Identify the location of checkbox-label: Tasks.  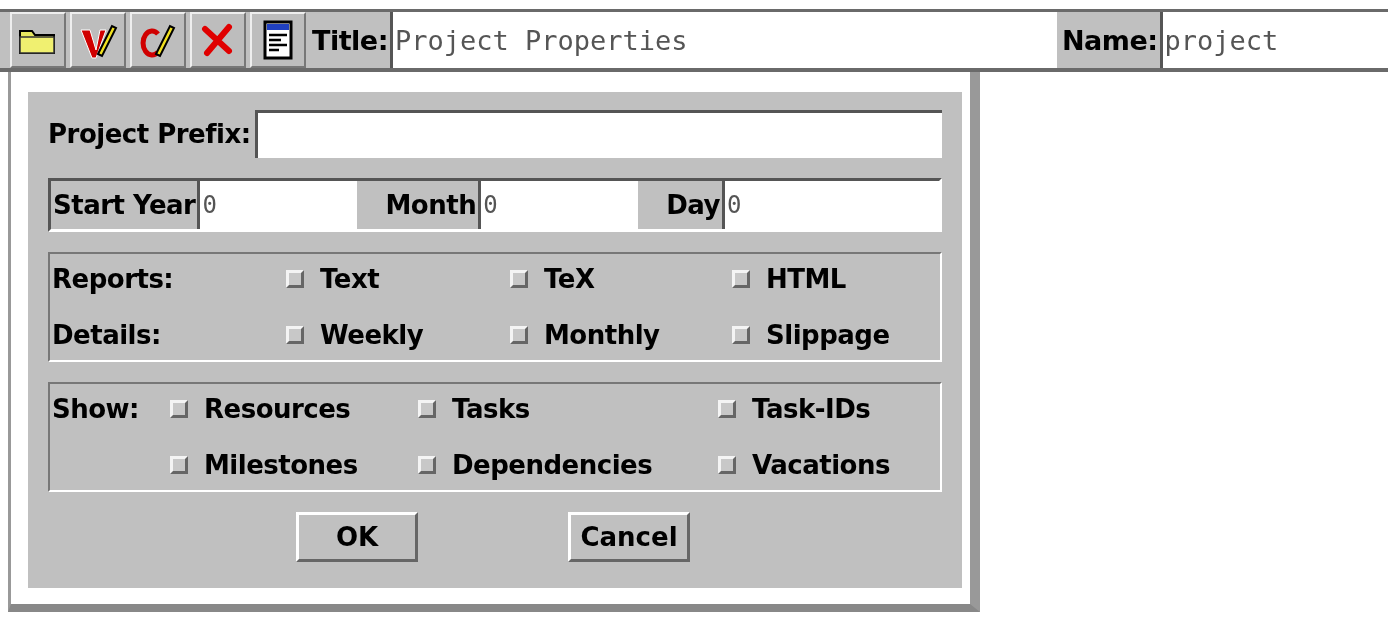
(491, 409).